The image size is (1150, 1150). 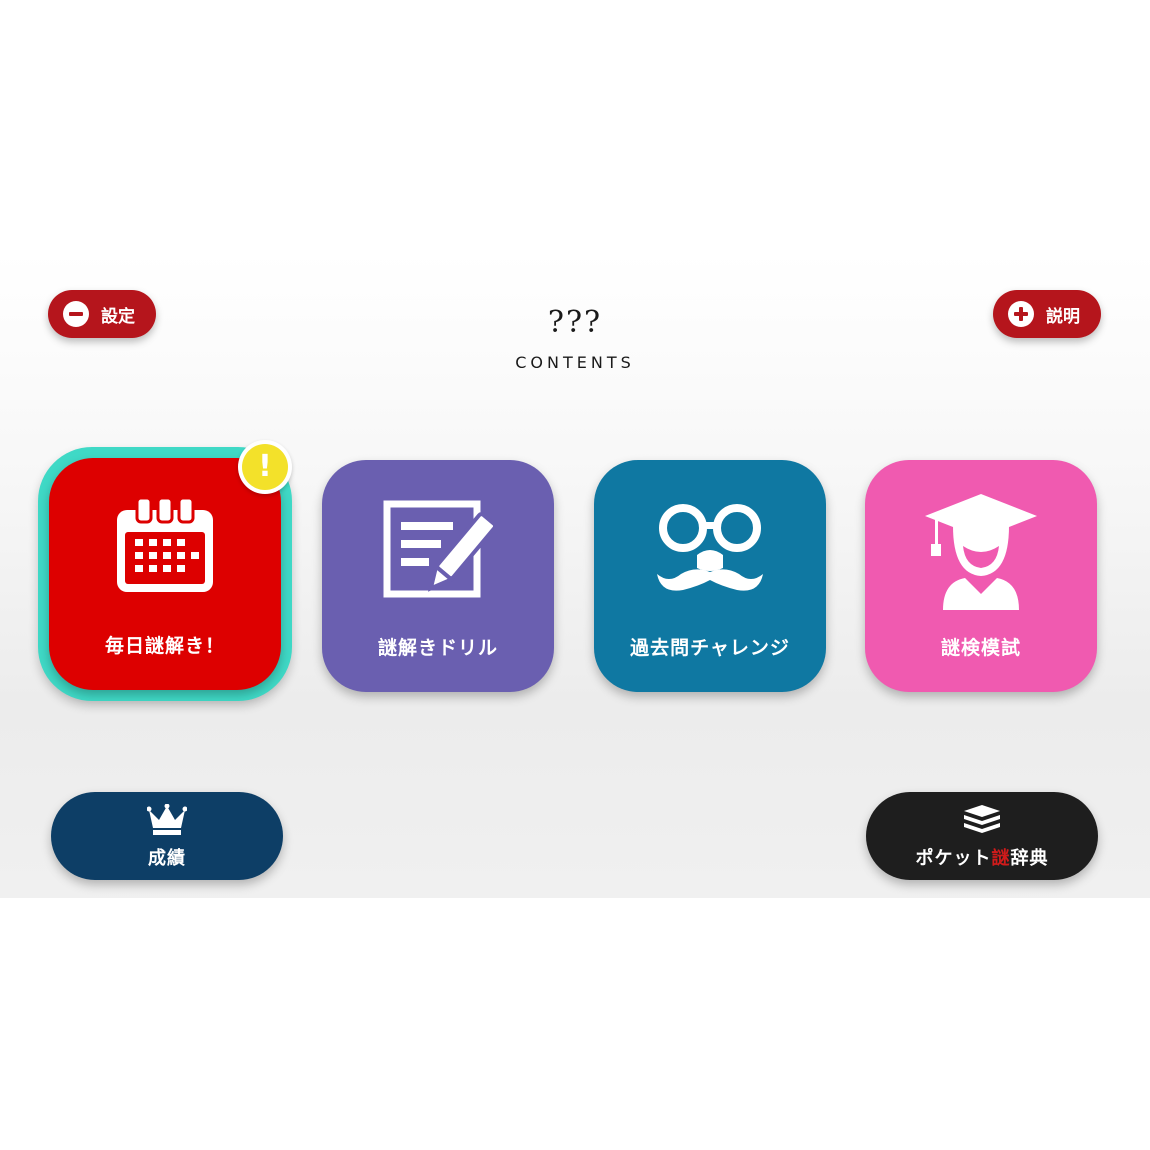 I want to click on tile-mock-exam: 謎検模試, so click(x=981, y=576).